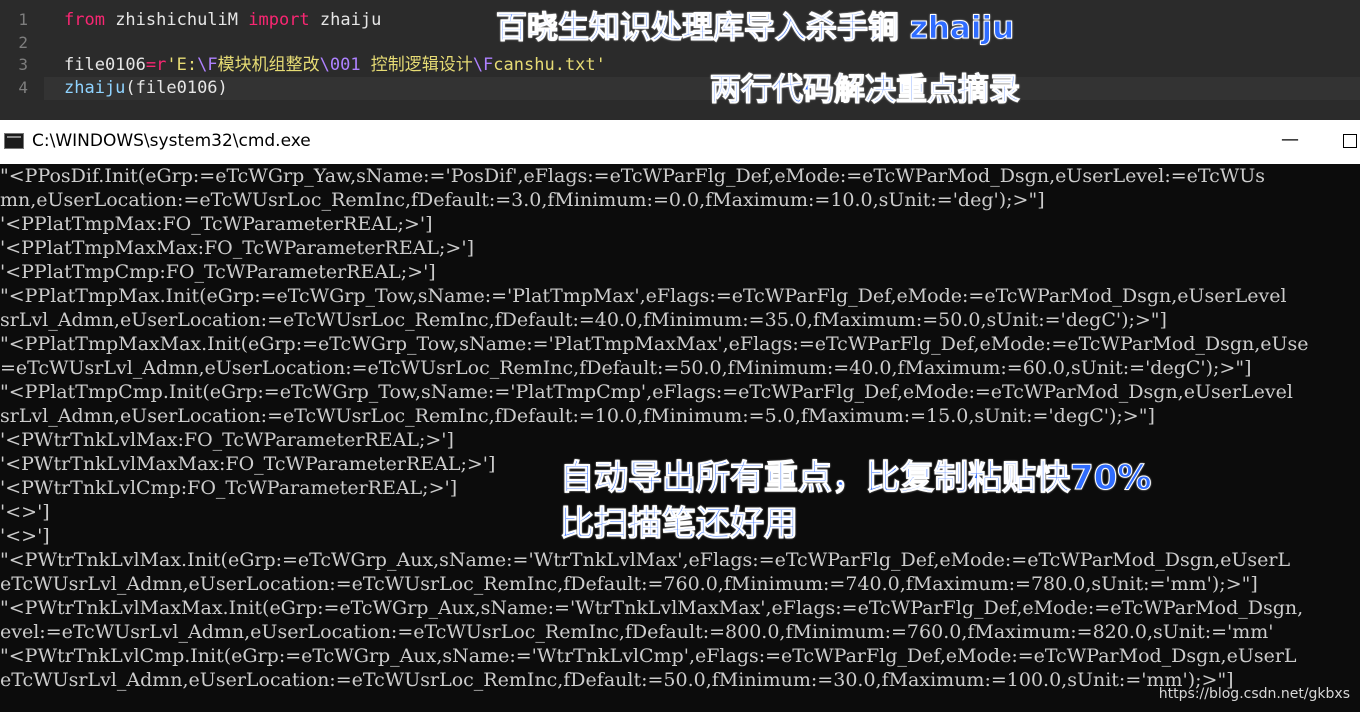 Image resolution: width=1360 pixels, height=712 pixels. I want to click on watermark-url: https://blog.csdn.net/gkbxs, so click(1254, 694).